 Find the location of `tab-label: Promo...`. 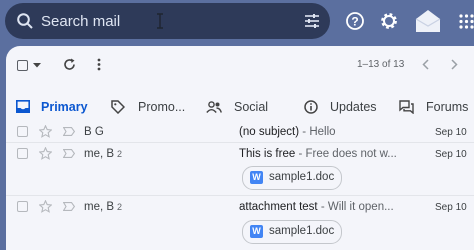

tab-label: Promo... is located at coordinates (162, 107).